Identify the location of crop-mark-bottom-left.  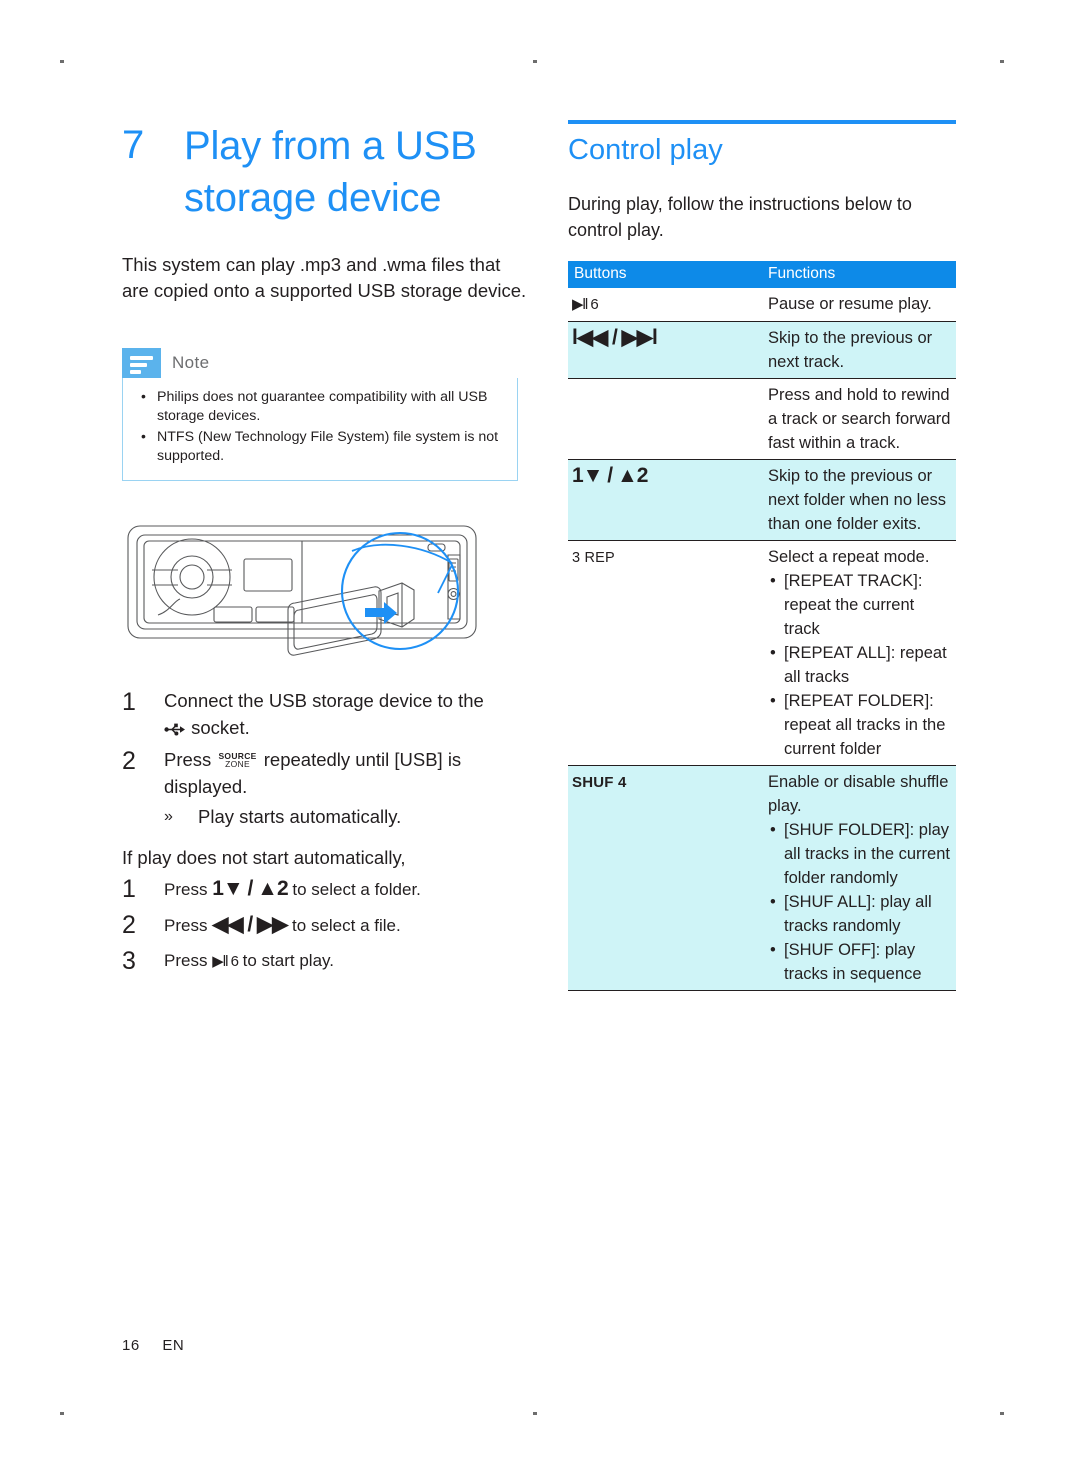
(62, 1413).